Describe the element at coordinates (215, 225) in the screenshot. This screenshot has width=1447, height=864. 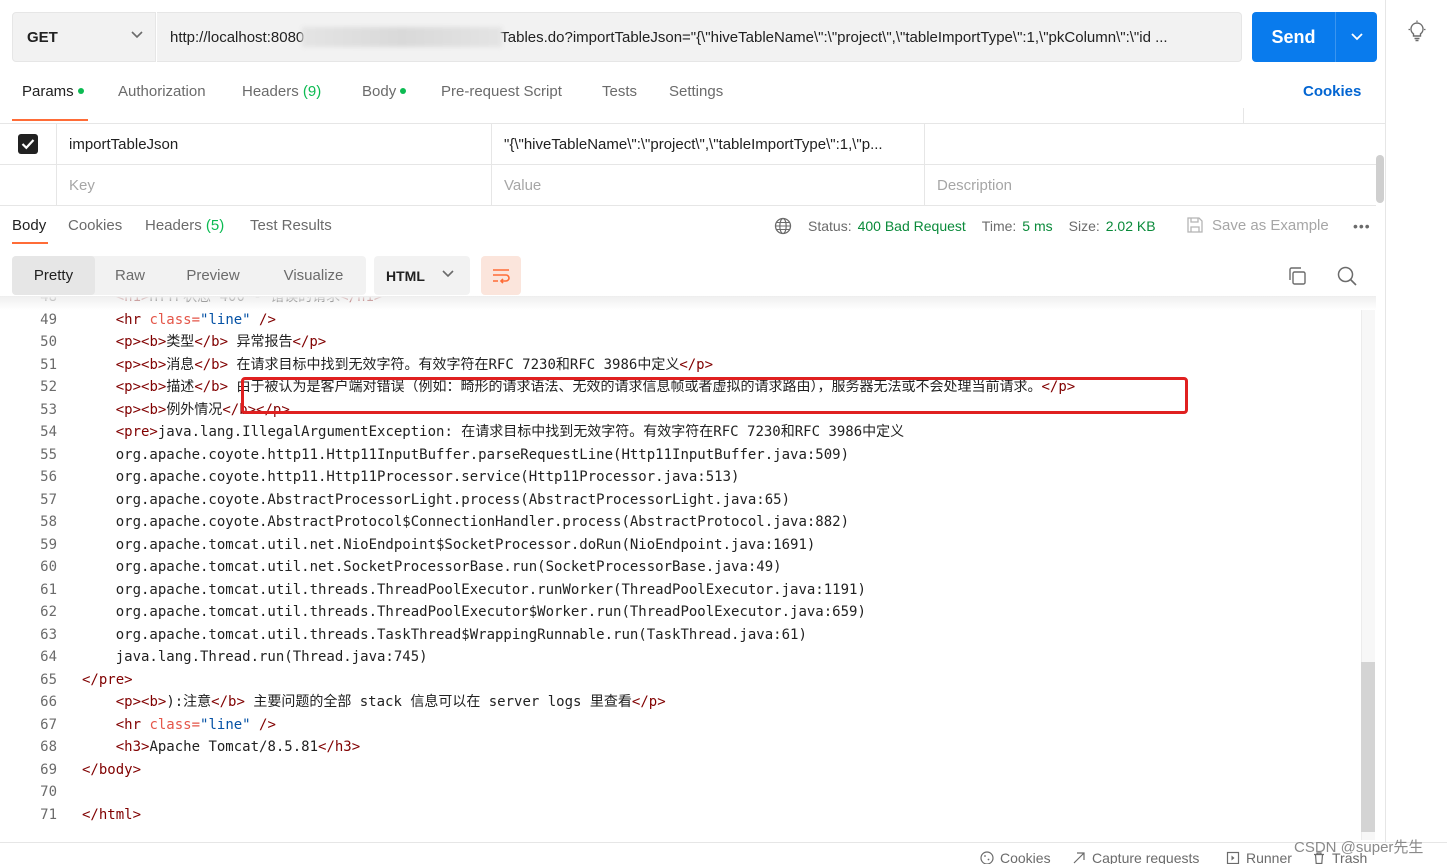
I see `resp-headers-count: (5)` at that location.